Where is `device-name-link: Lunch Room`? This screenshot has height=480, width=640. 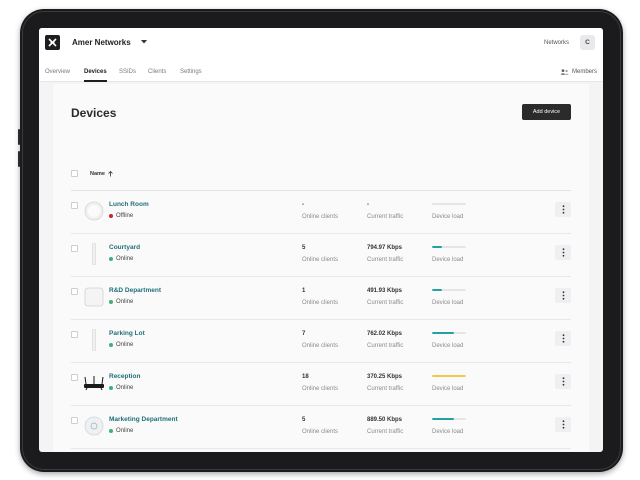
device-name-link: Lunch Room is located at coordinates (129, 204).